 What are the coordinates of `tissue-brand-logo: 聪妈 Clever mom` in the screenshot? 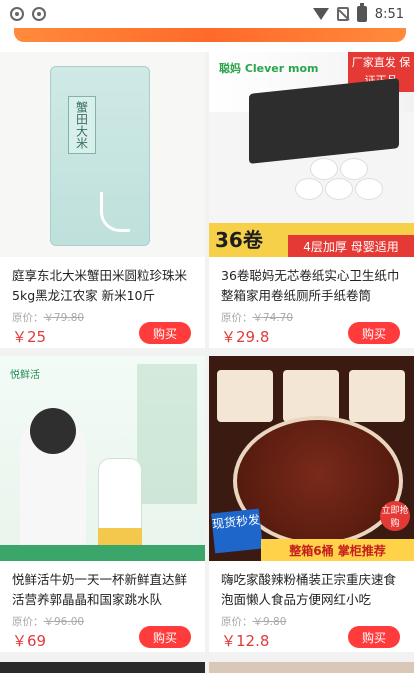 It's located at (269, 68).